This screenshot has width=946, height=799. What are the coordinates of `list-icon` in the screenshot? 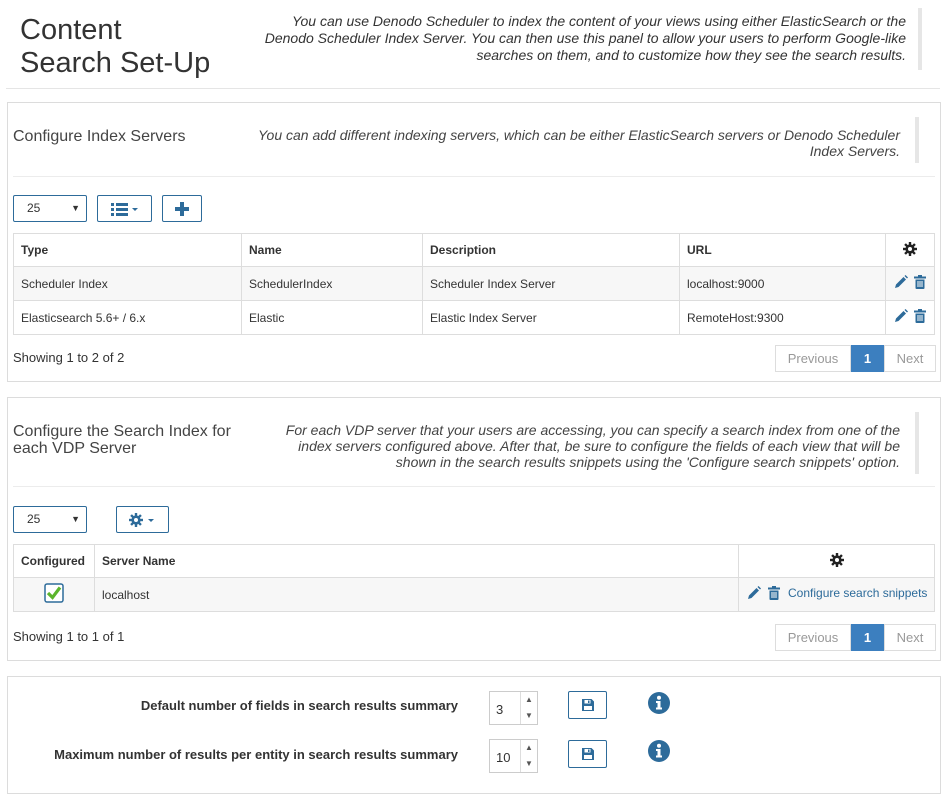 It's located at (124, 209).